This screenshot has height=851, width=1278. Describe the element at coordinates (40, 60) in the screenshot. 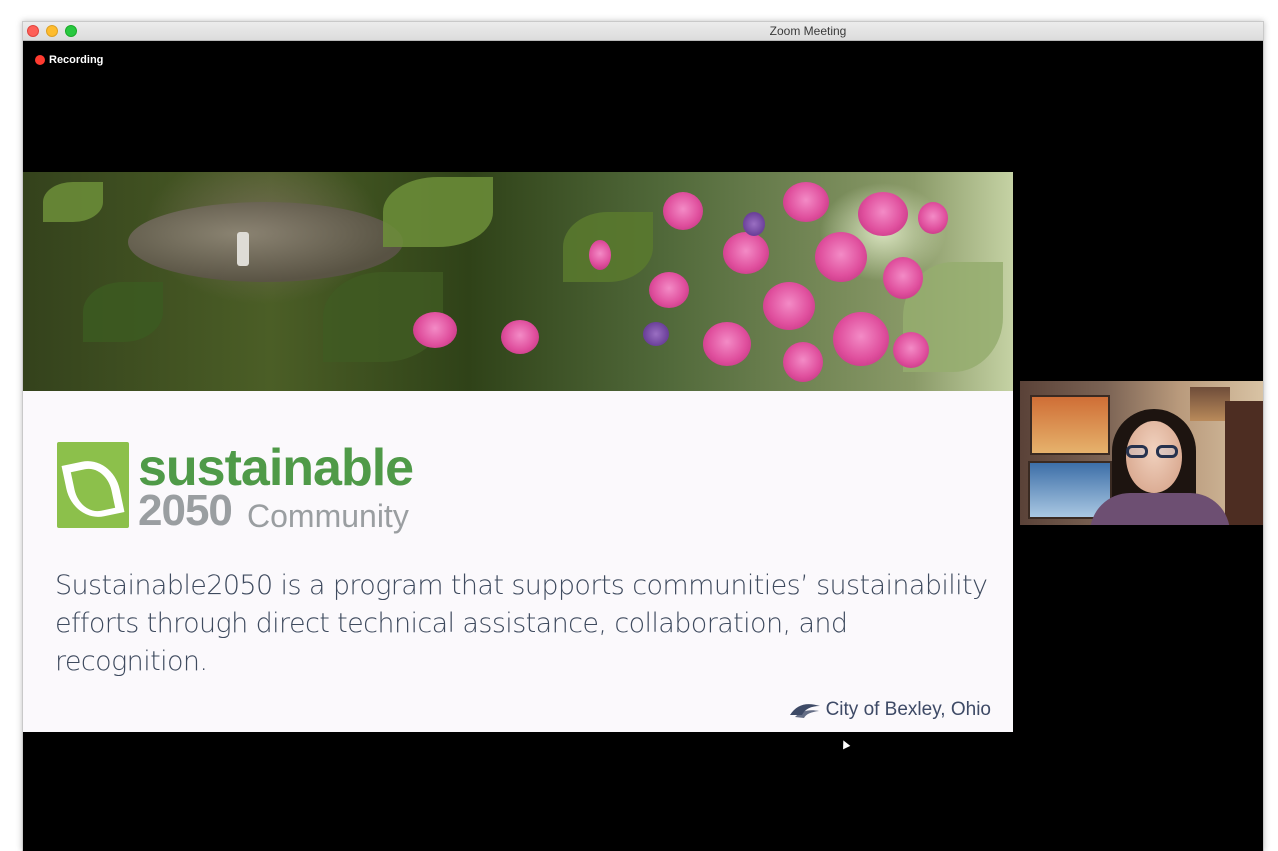

I see `recording-dot-icon` at that location.